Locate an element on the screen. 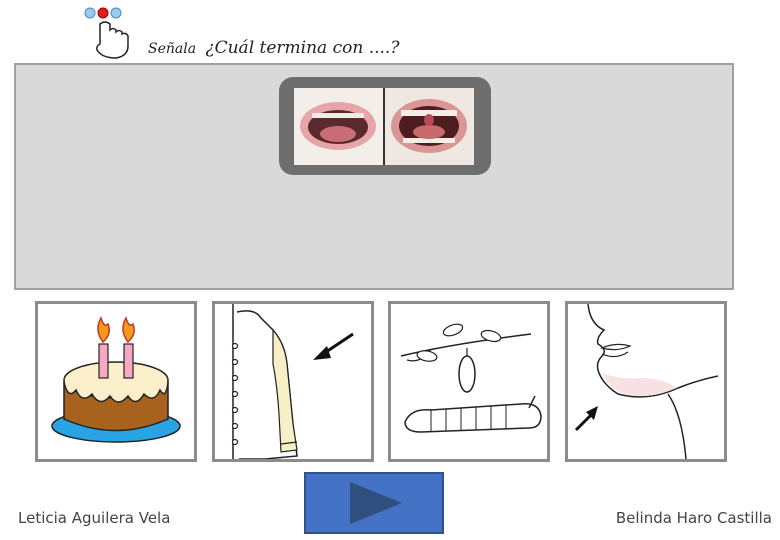 The image size is (780, 540). option-card-sleeve is located at coordinates (293, 381).